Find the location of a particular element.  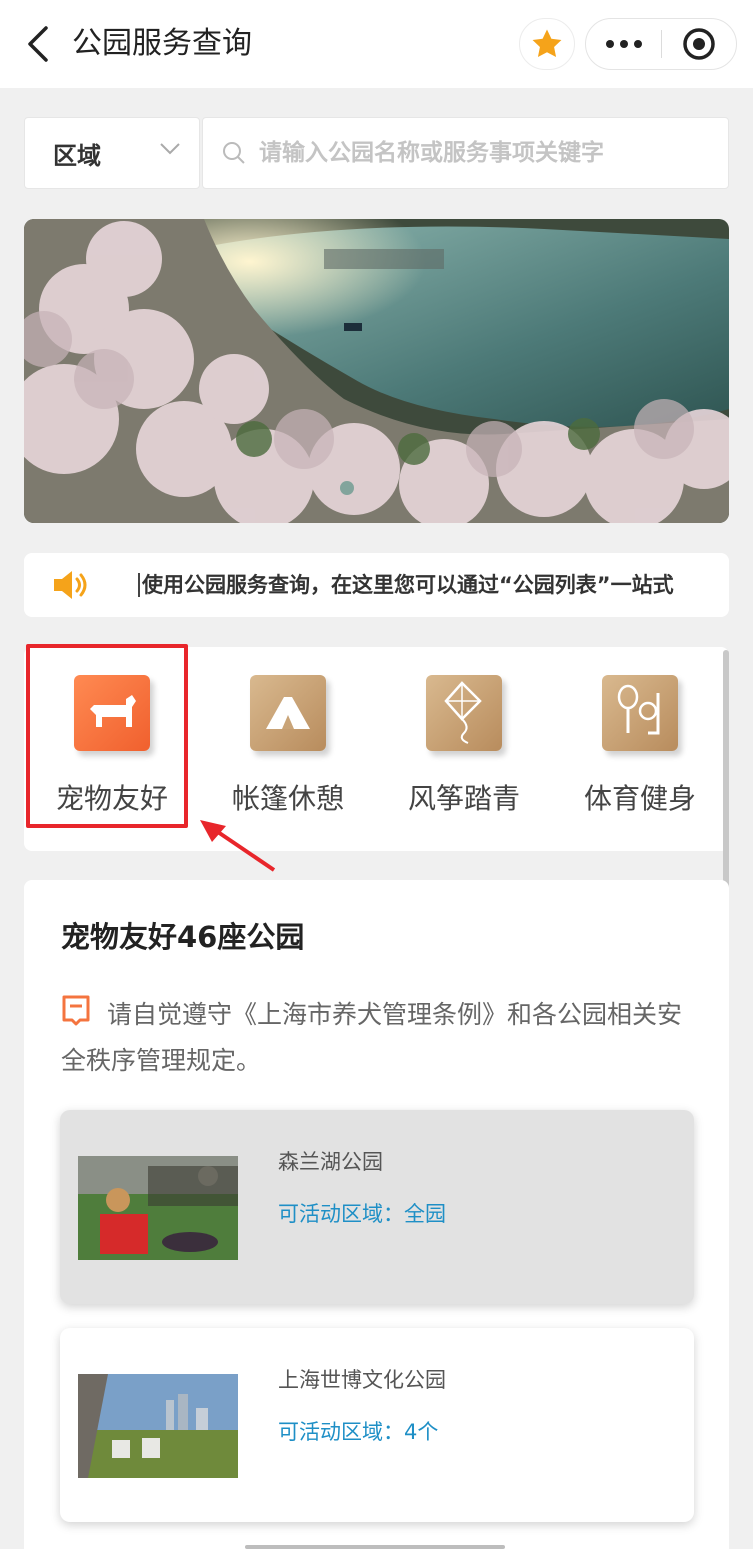

park-activity-area: 可活动区域：4个 is located at coordinates (358, 1431).